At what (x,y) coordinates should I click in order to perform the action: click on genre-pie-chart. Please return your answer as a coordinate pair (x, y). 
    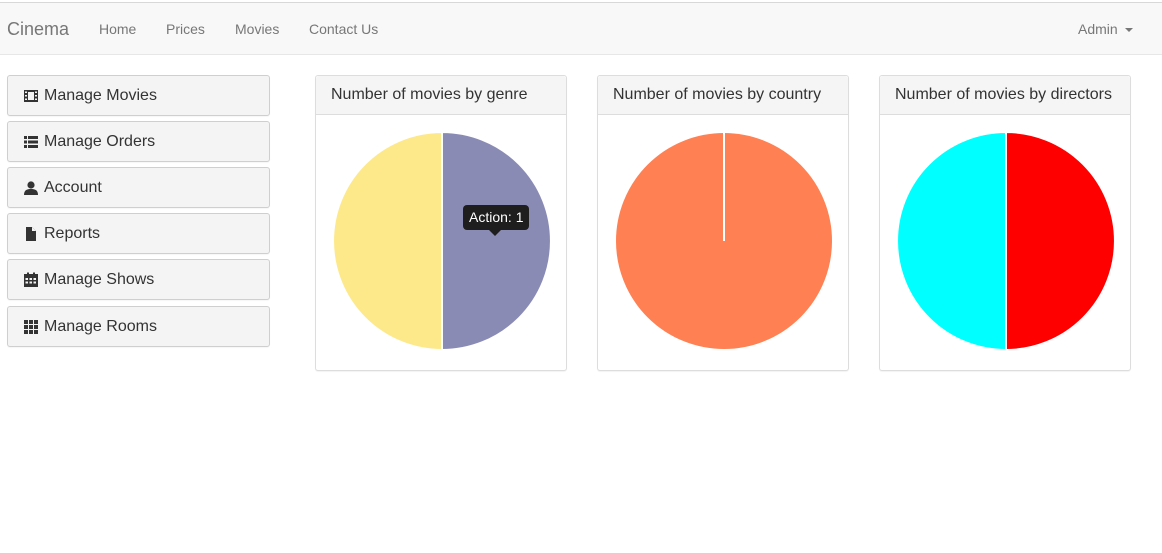
    Looking at the image, I should click on (442, 244).